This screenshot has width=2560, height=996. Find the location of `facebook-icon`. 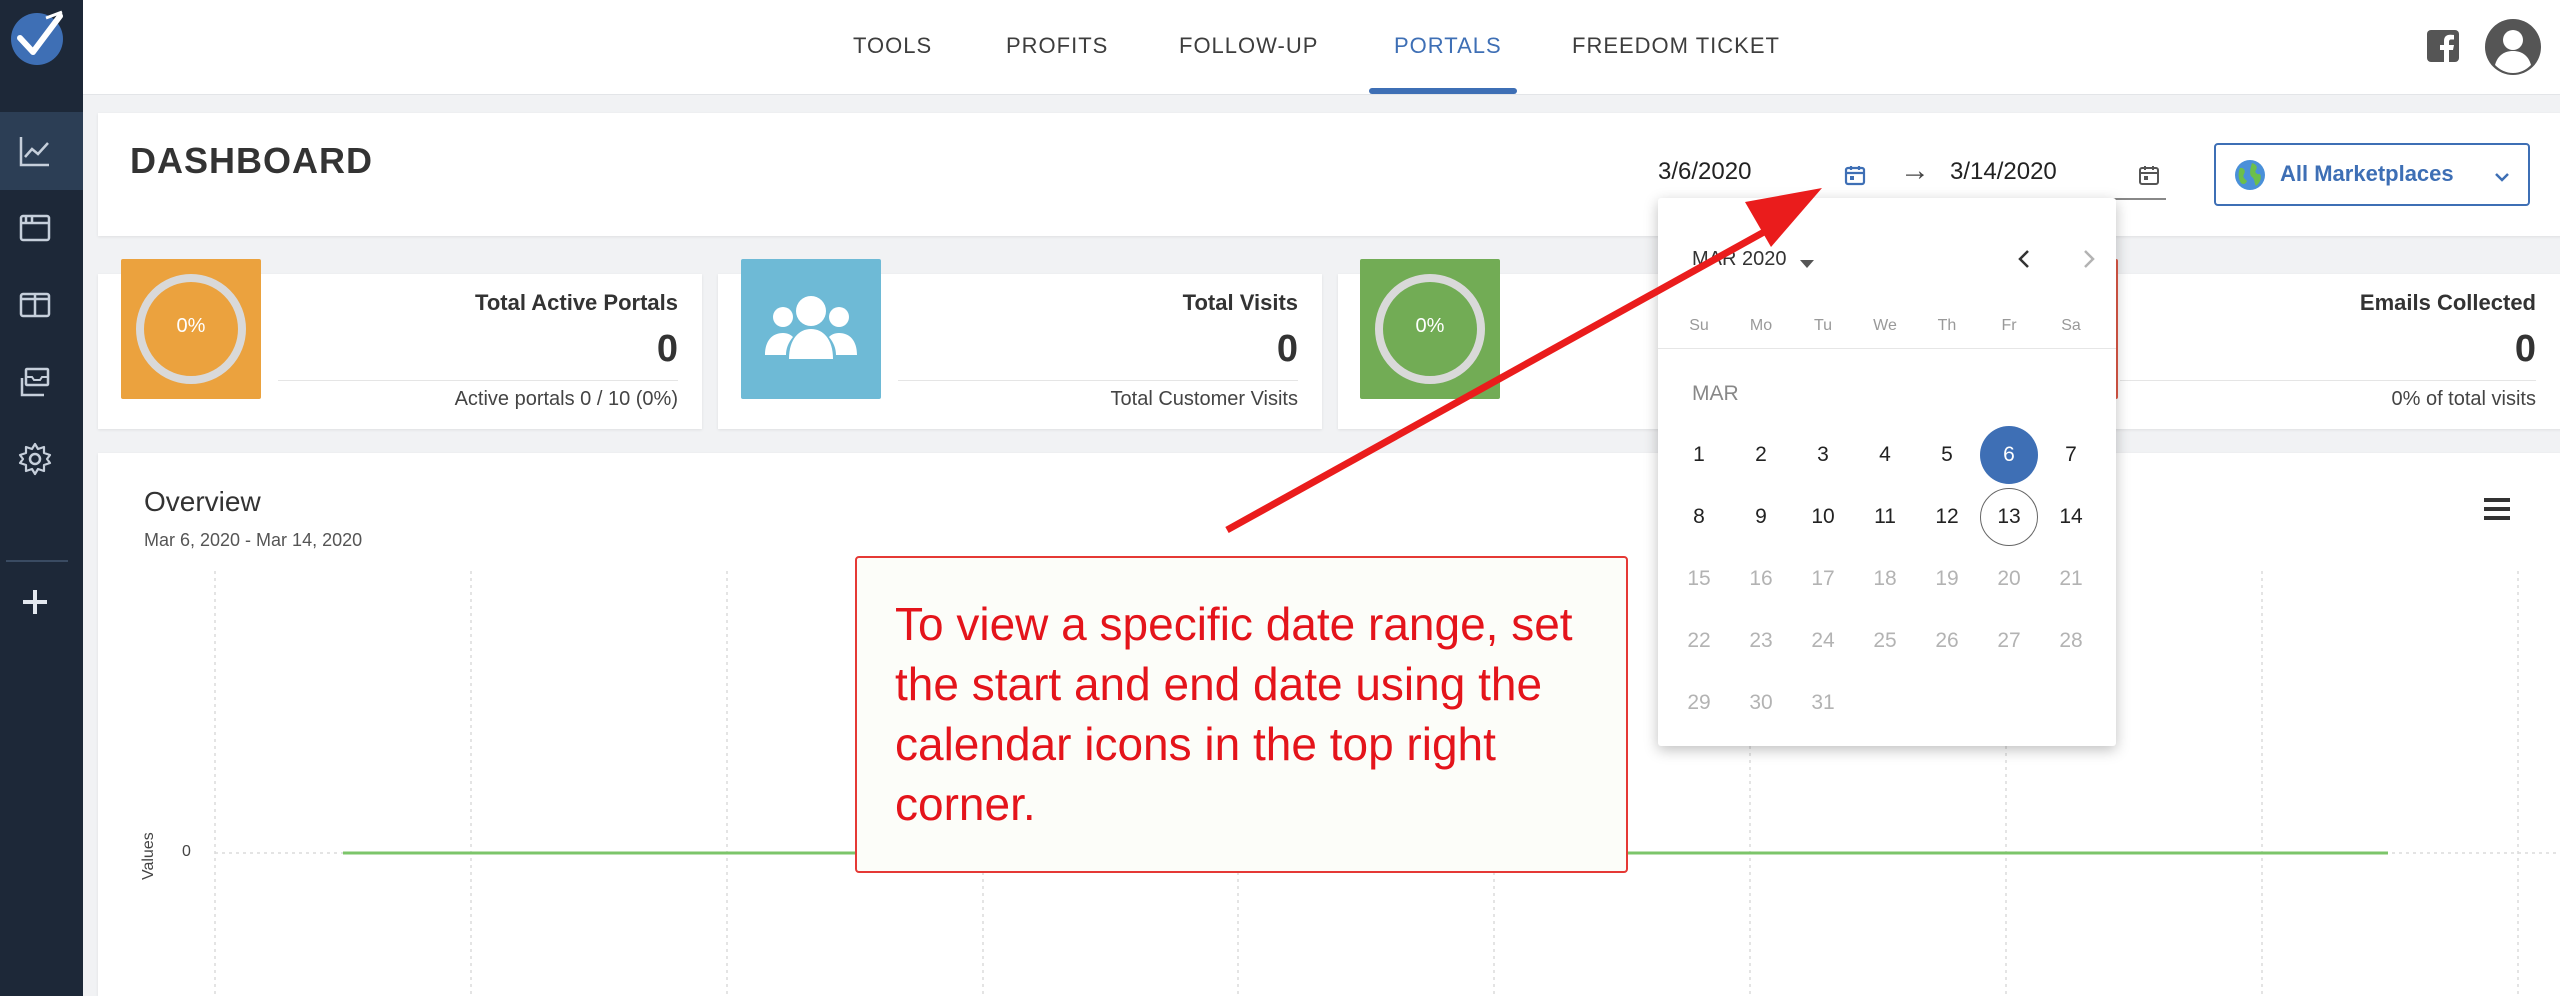

facebook-icon is located at coordinates (2443, 46).